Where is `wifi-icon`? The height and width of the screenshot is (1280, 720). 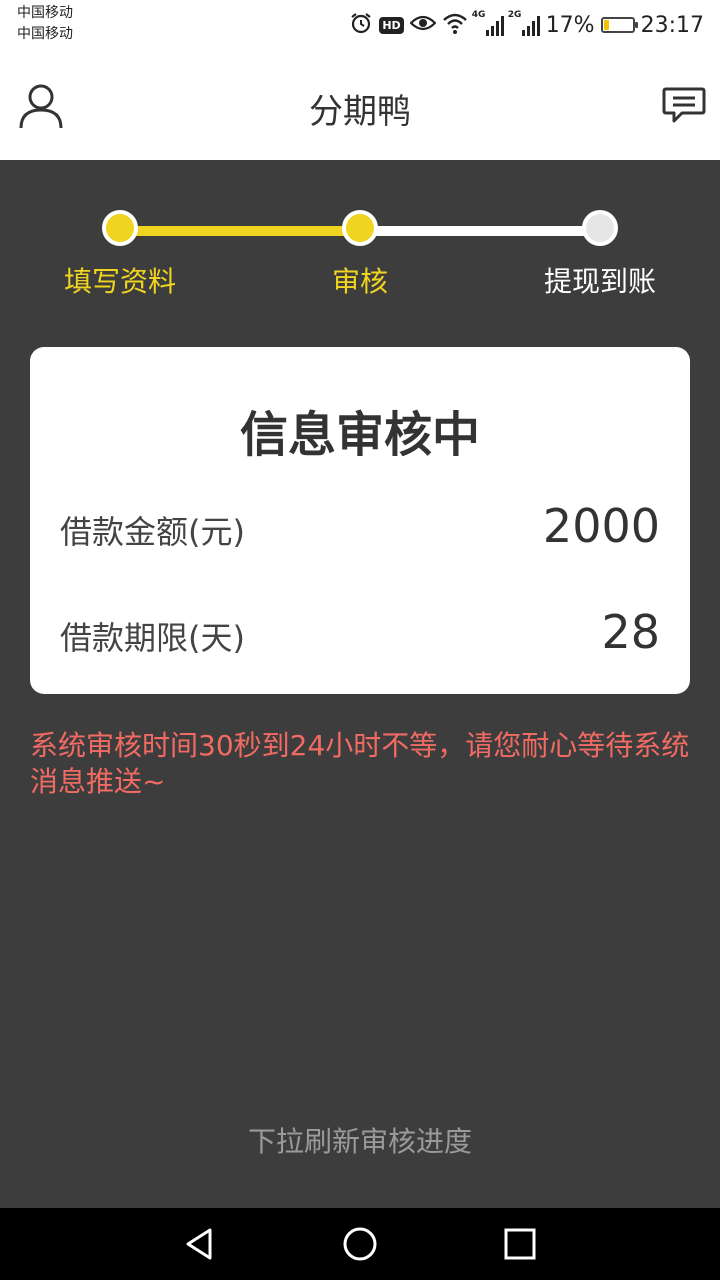 wifi-icon is located at coordinates (455, 25).